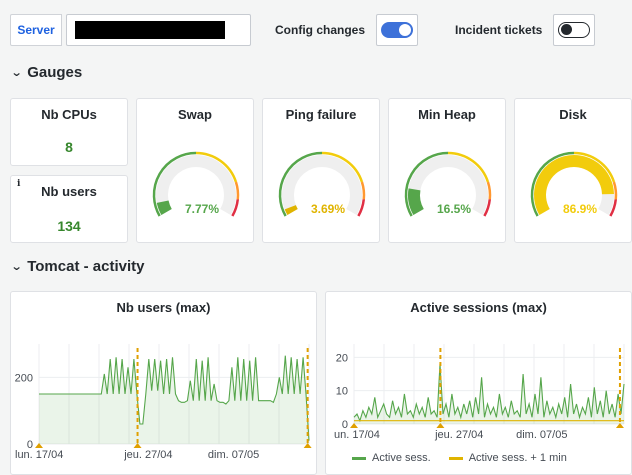  What do you see at coordinates (499, 30) in the screenshot?
I see `incident-tickets-label: Incident tickets` at bounding box center [499, 30].